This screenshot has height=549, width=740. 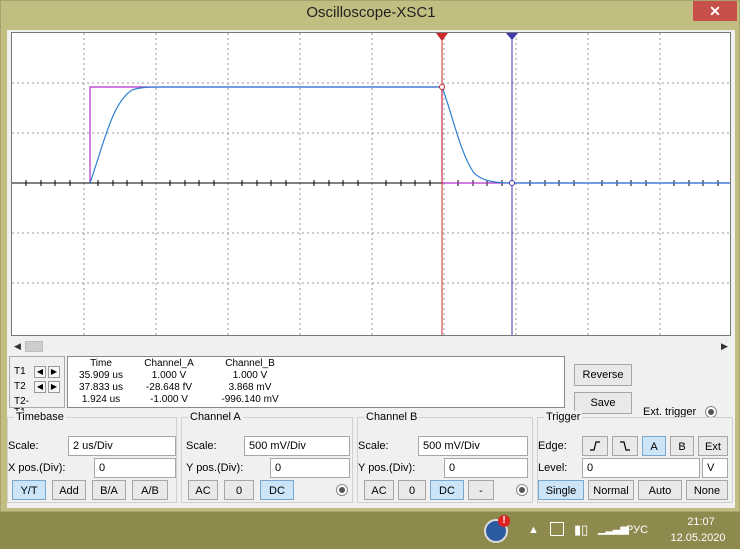 What do you see at coordinates (101, 387) in the screenshot?
I see `readout-cell: 37.833 us` at bounding box center [101, 387].